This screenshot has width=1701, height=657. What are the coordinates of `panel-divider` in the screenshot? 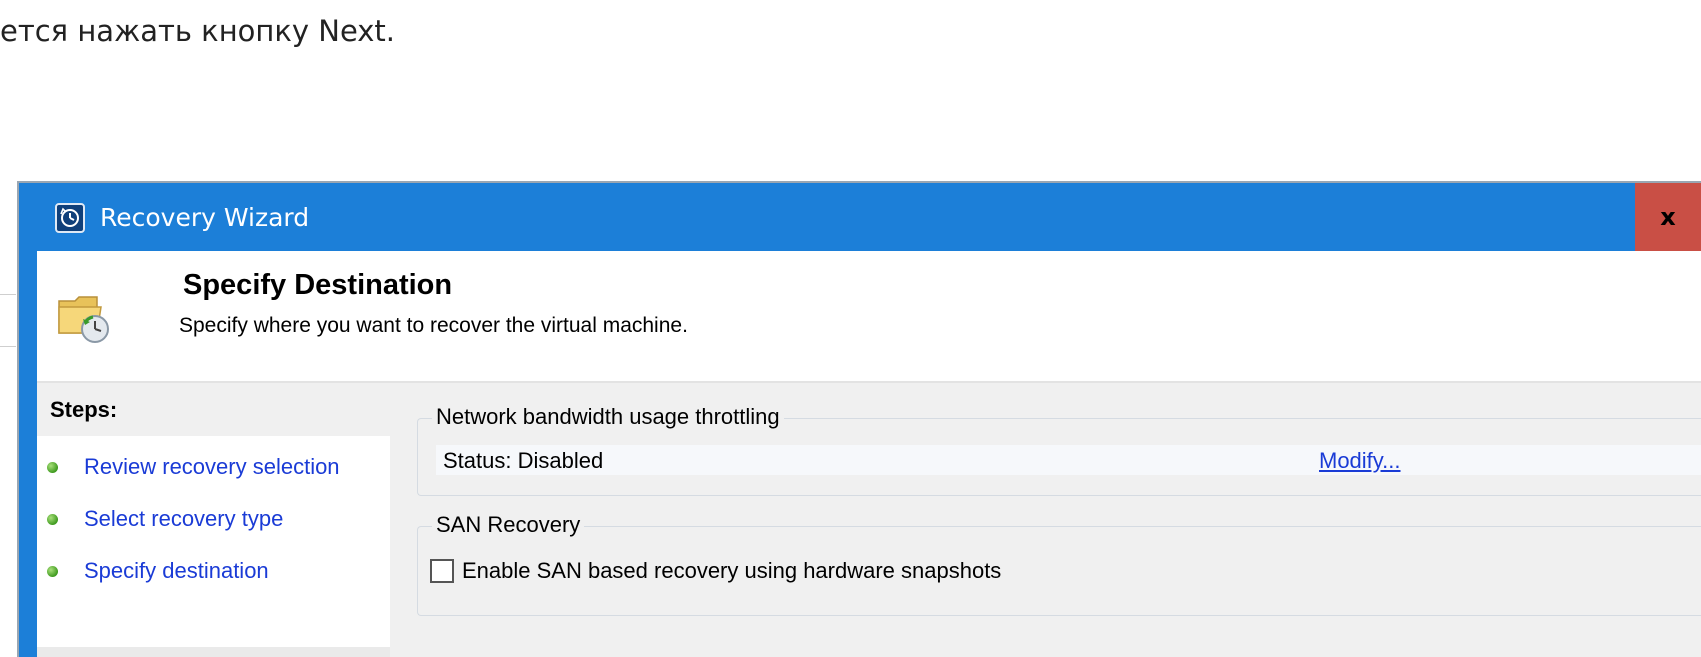 It's located at (393, 520).